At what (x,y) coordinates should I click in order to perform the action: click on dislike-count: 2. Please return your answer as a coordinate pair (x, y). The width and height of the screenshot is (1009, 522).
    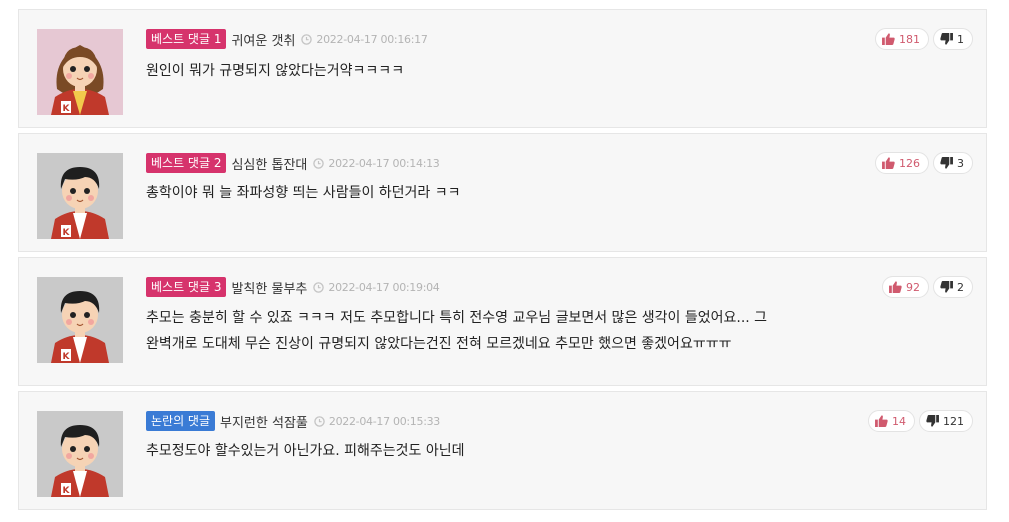
    Looking at the image, I should click on (960, 287).